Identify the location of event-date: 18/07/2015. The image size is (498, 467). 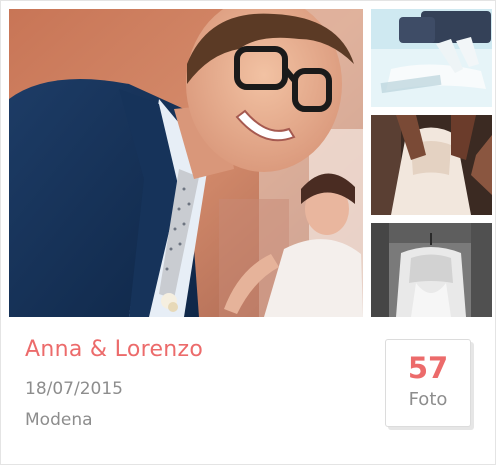
(74, 389).